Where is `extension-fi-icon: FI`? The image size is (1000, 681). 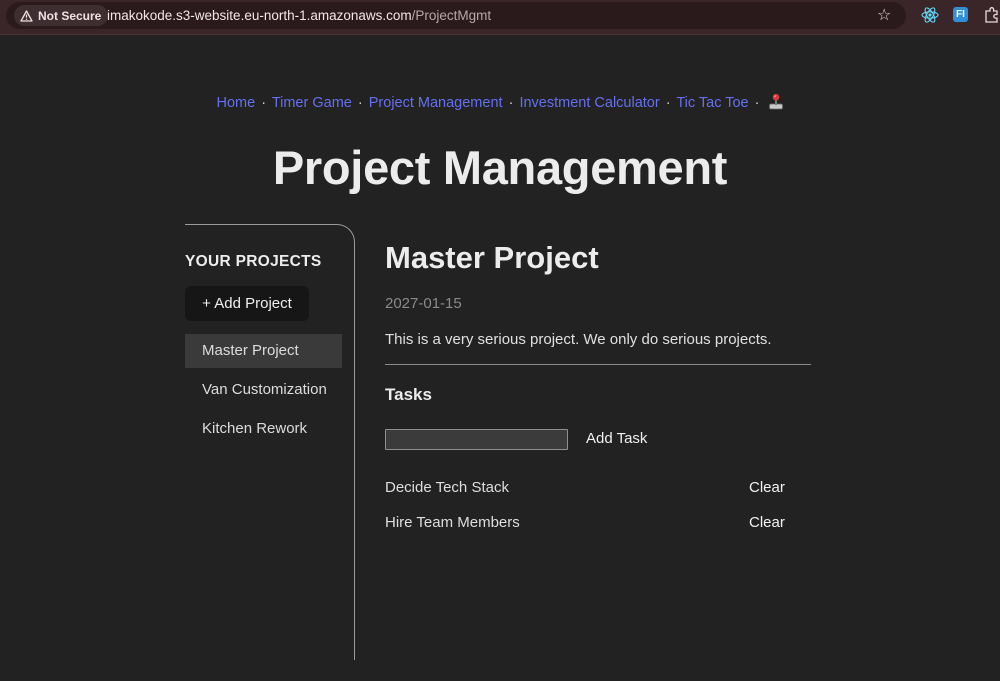 extension-fi-icon: FI is located at coordinates (960, 14).